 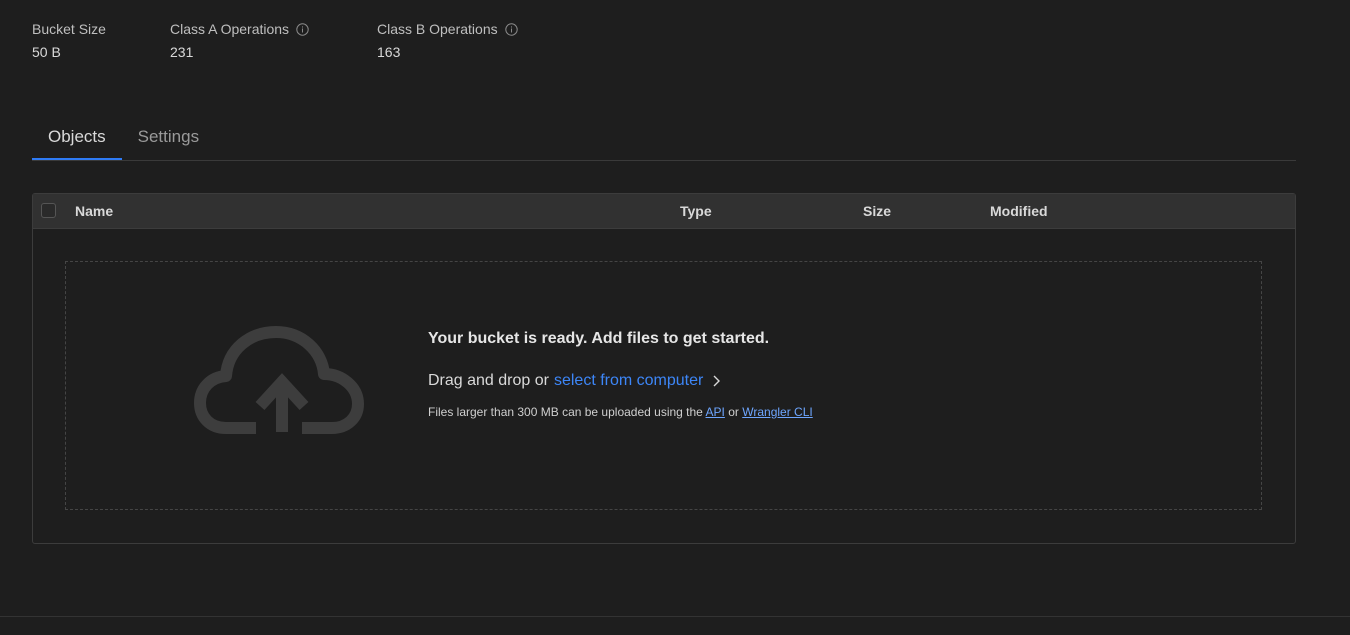 What do you see at coordinates (1019, 211) in the screenshot?
I see `column-header-modified: Modified` at bounding box center [1019, 211].